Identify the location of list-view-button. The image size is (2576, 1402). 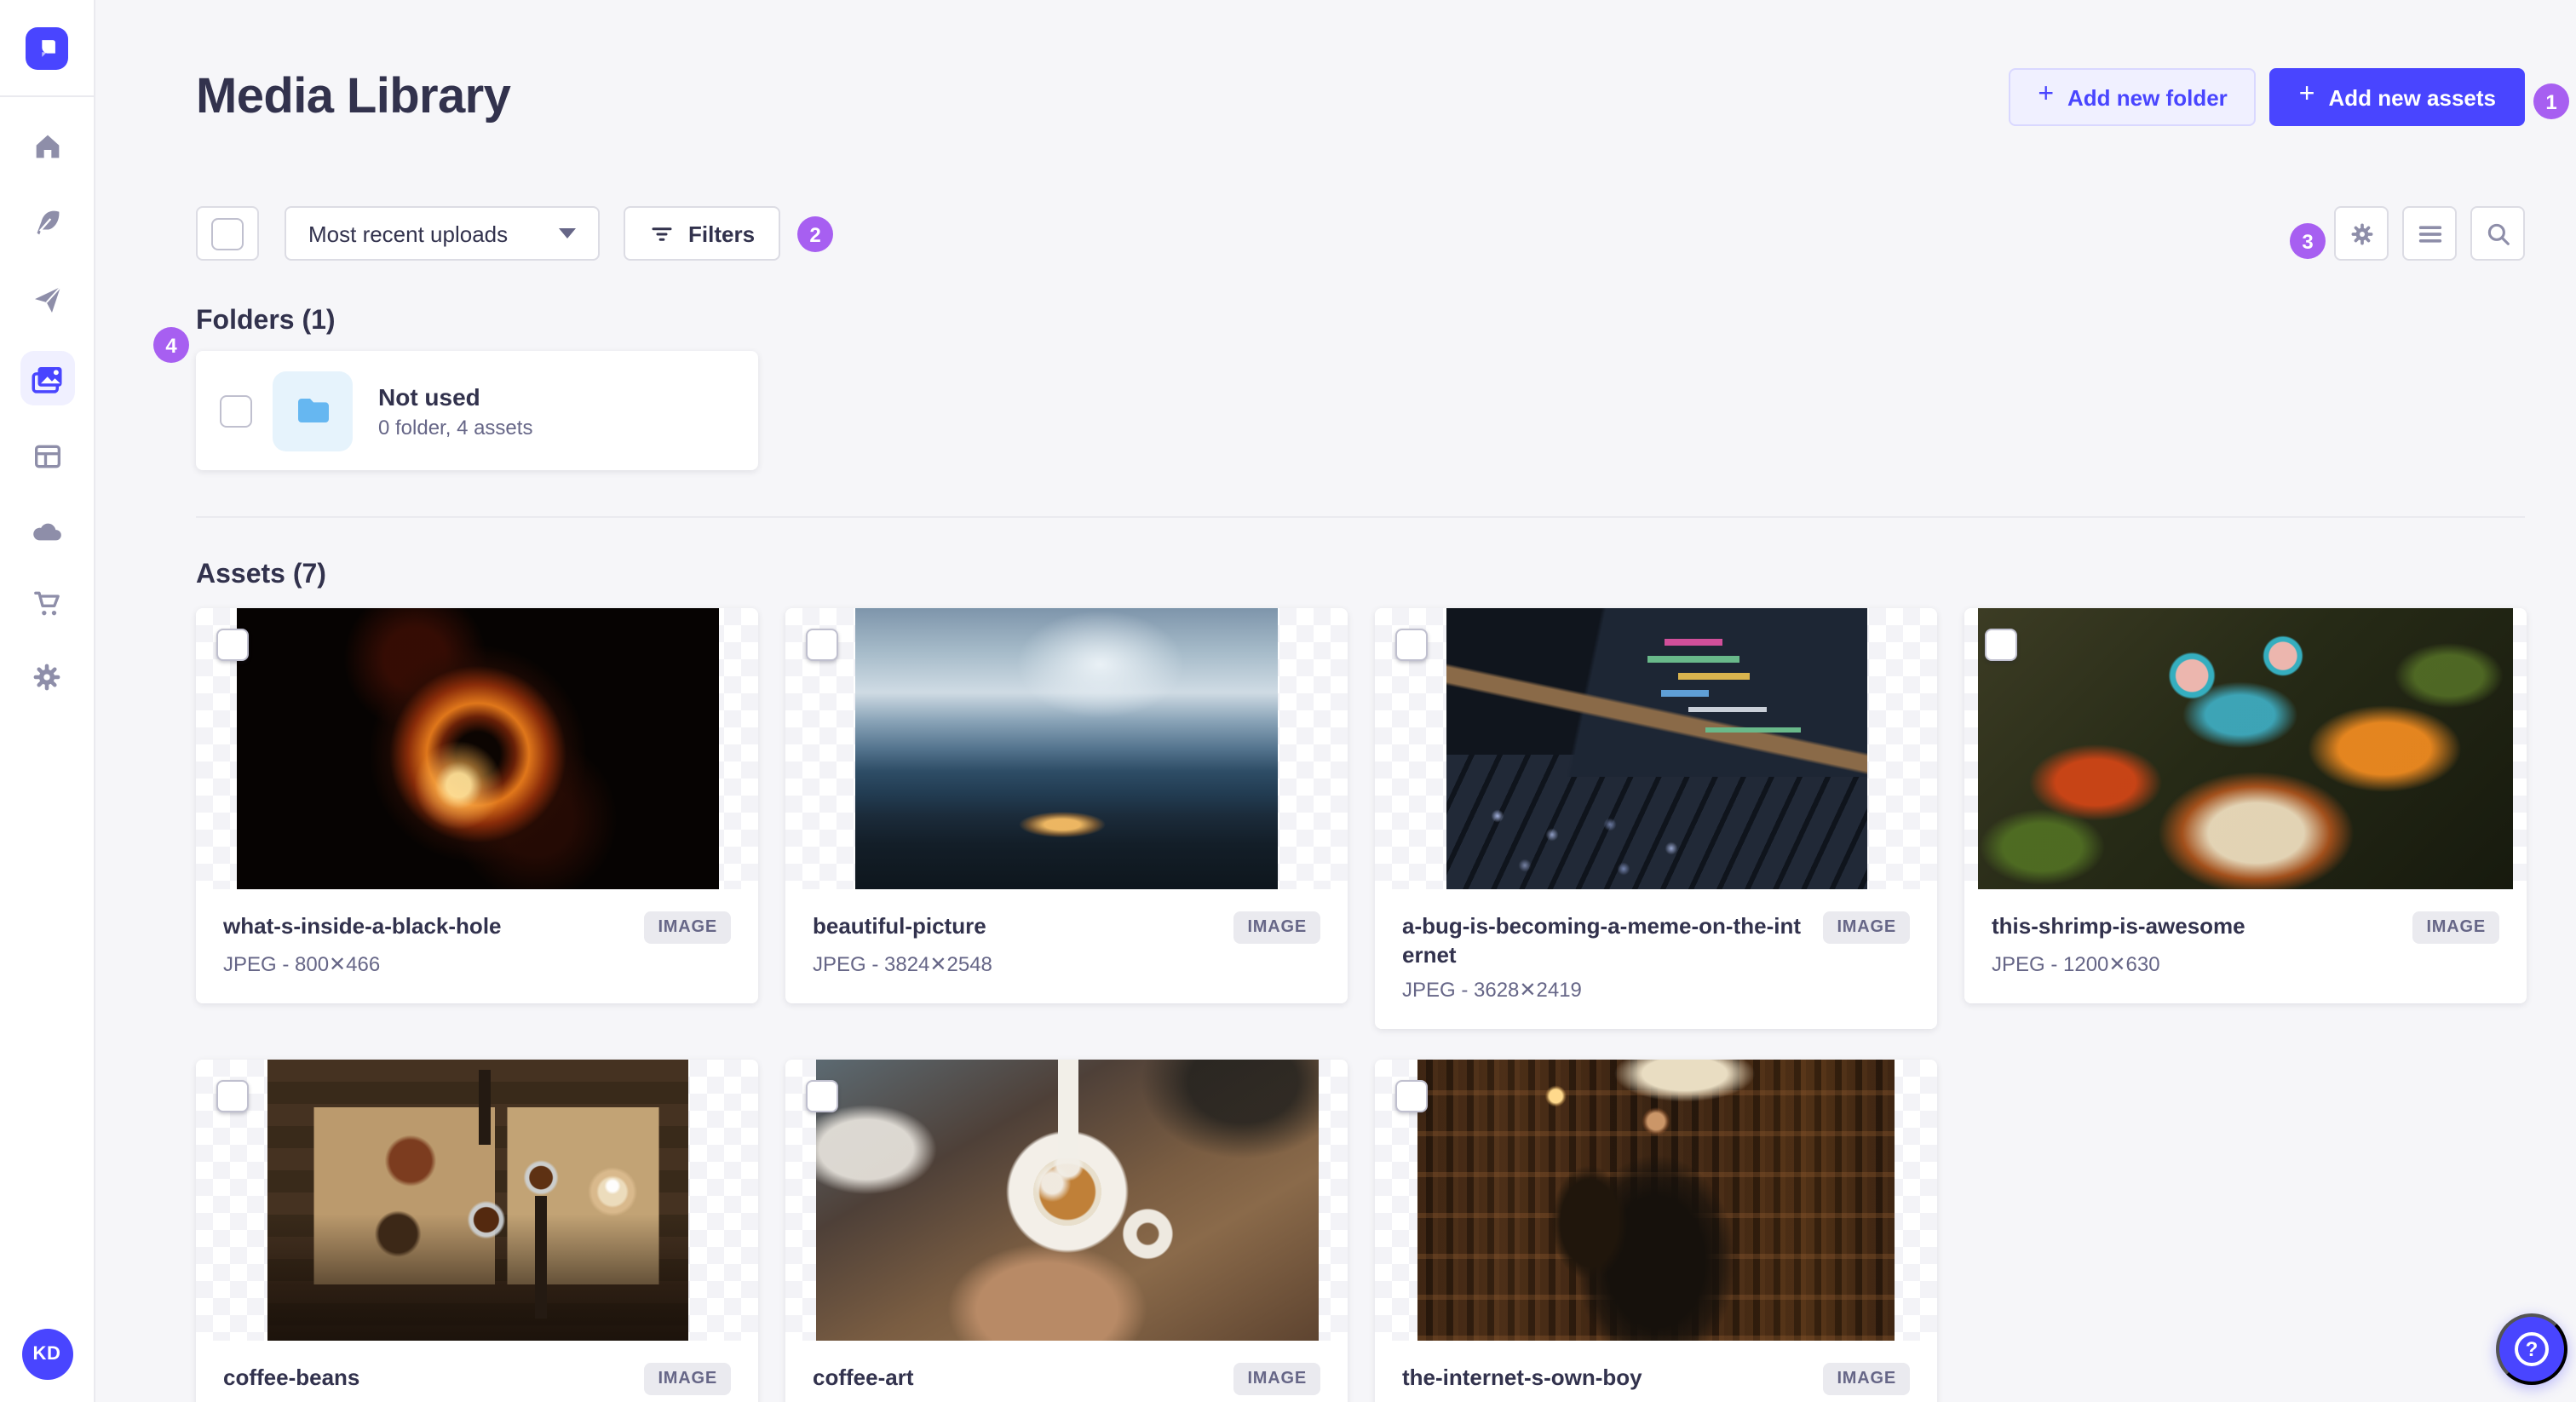
(2429, 233).